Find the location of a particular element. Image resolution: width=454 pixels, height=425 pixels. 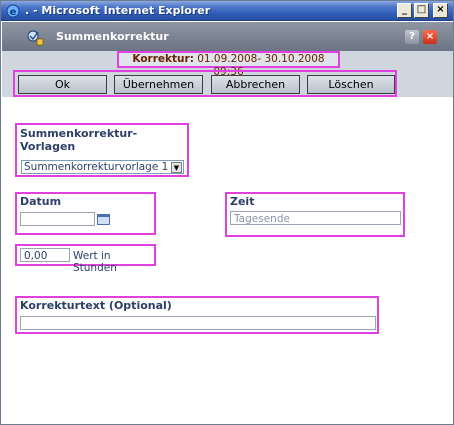

ie-logo-icon: e is located at coordinates (13, 11).